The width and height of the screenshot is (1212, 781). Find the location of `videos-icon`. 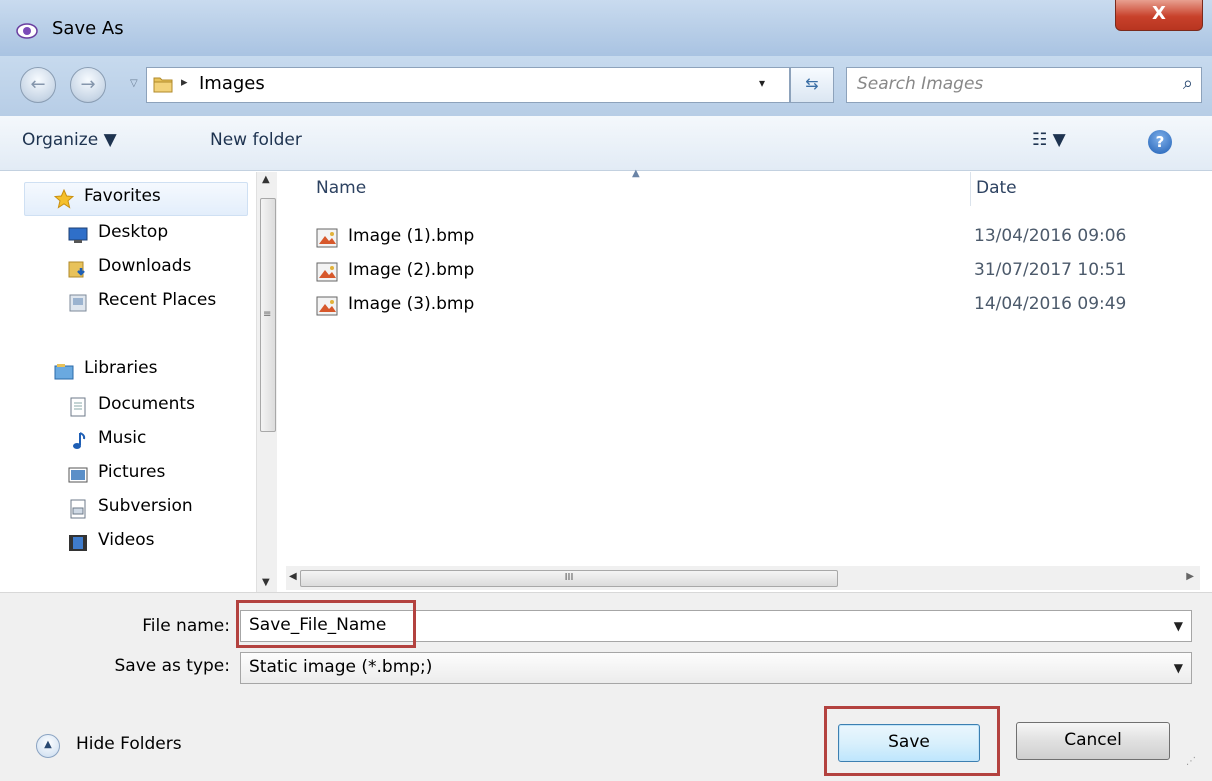

videos-icon is located at coordinates (78, 543).